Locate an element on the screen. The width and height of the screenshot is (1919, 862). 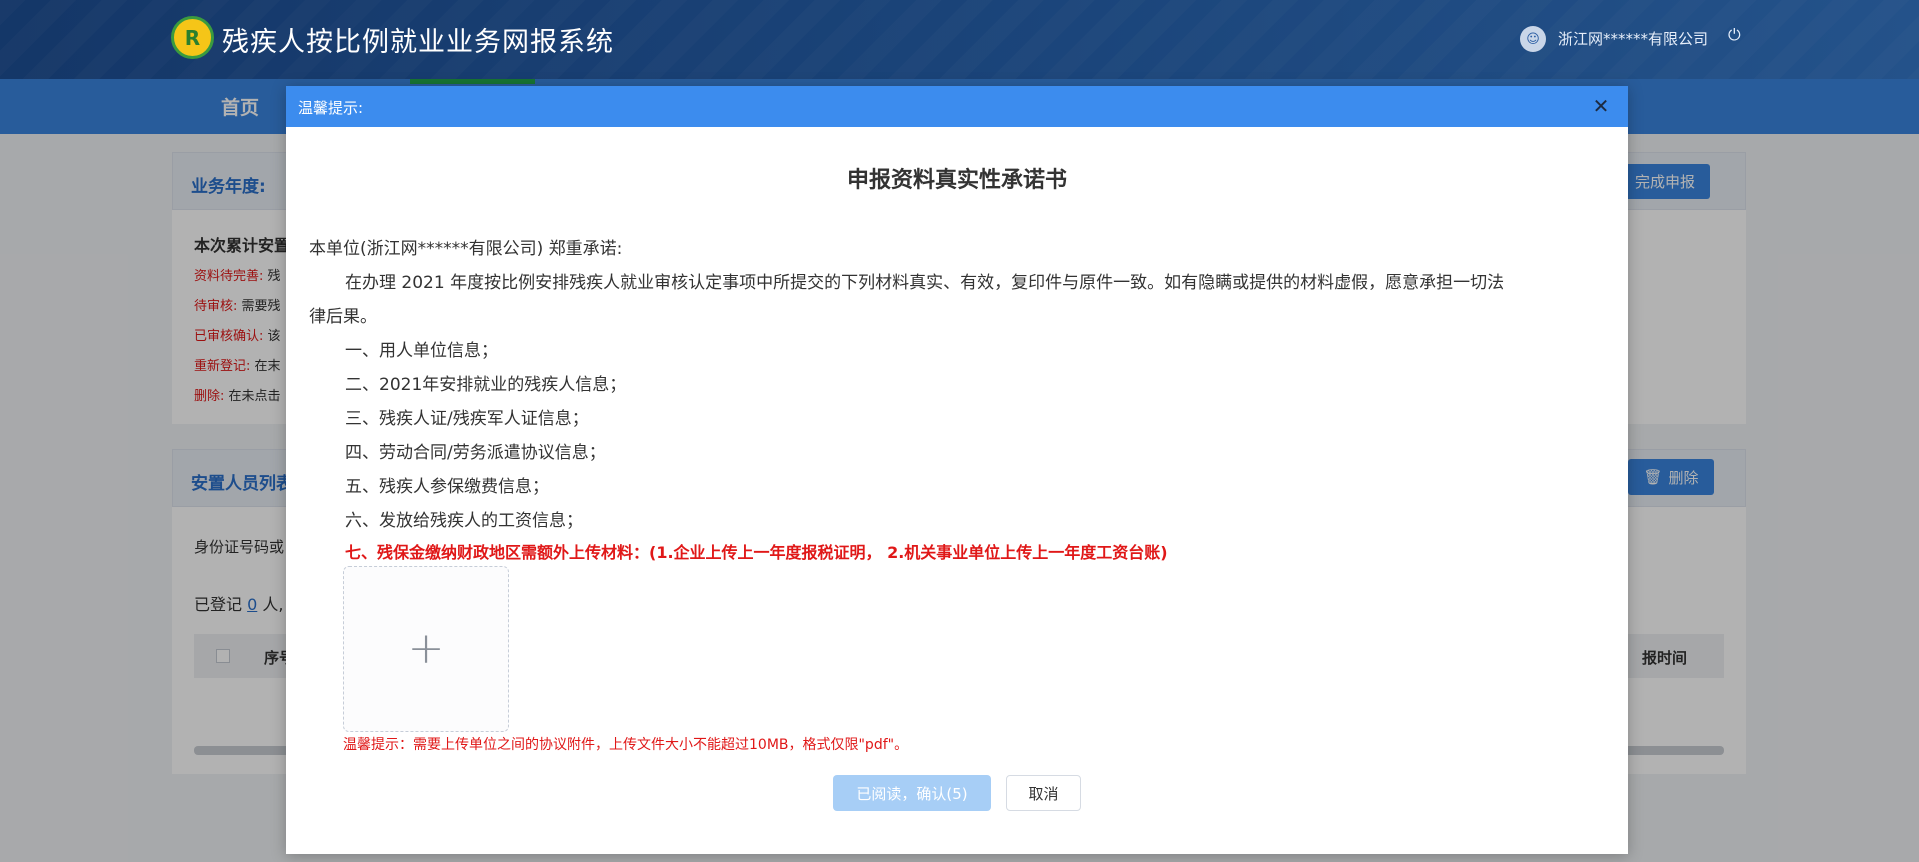
commitment-item: 四、劳动合同/劳务派遣协议信息； is located at coordinates (475, 453).